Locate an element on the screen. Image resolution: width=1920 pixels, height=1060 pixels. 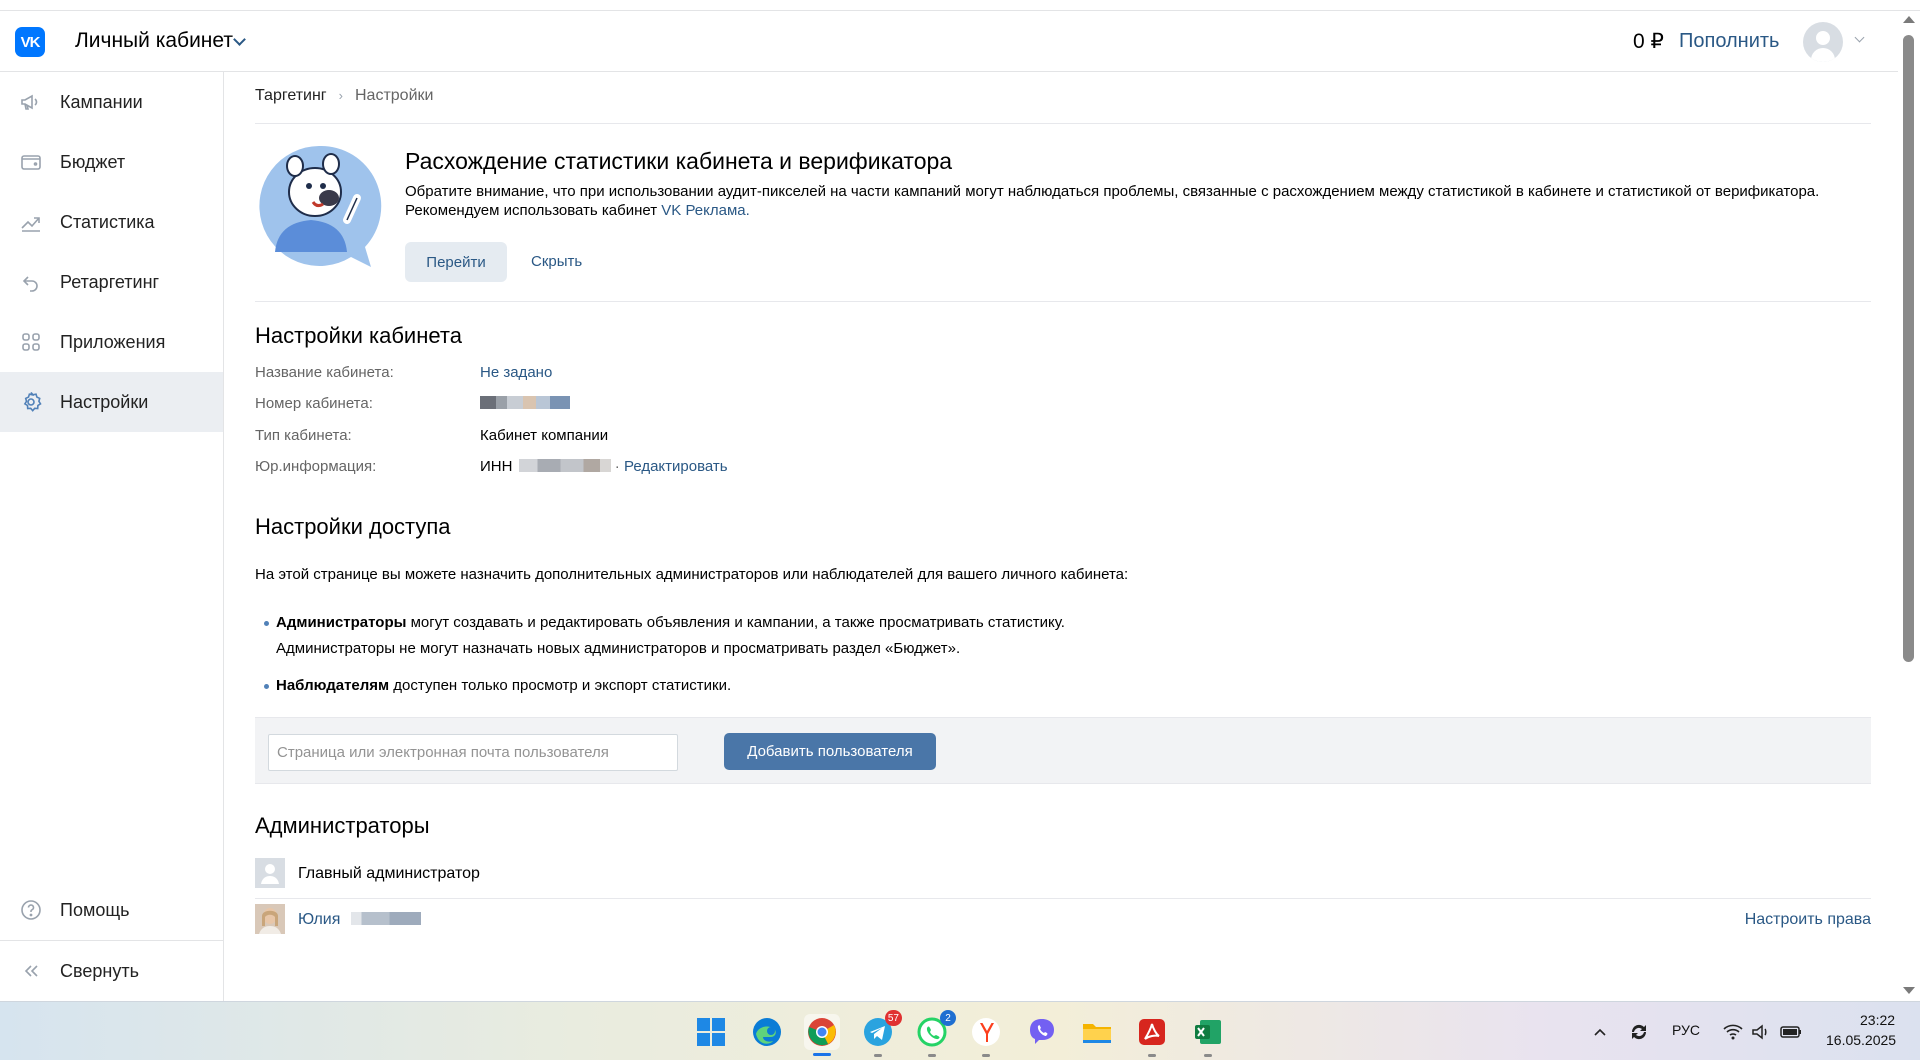
chart-line-icon is located at coordinates (31, 222).